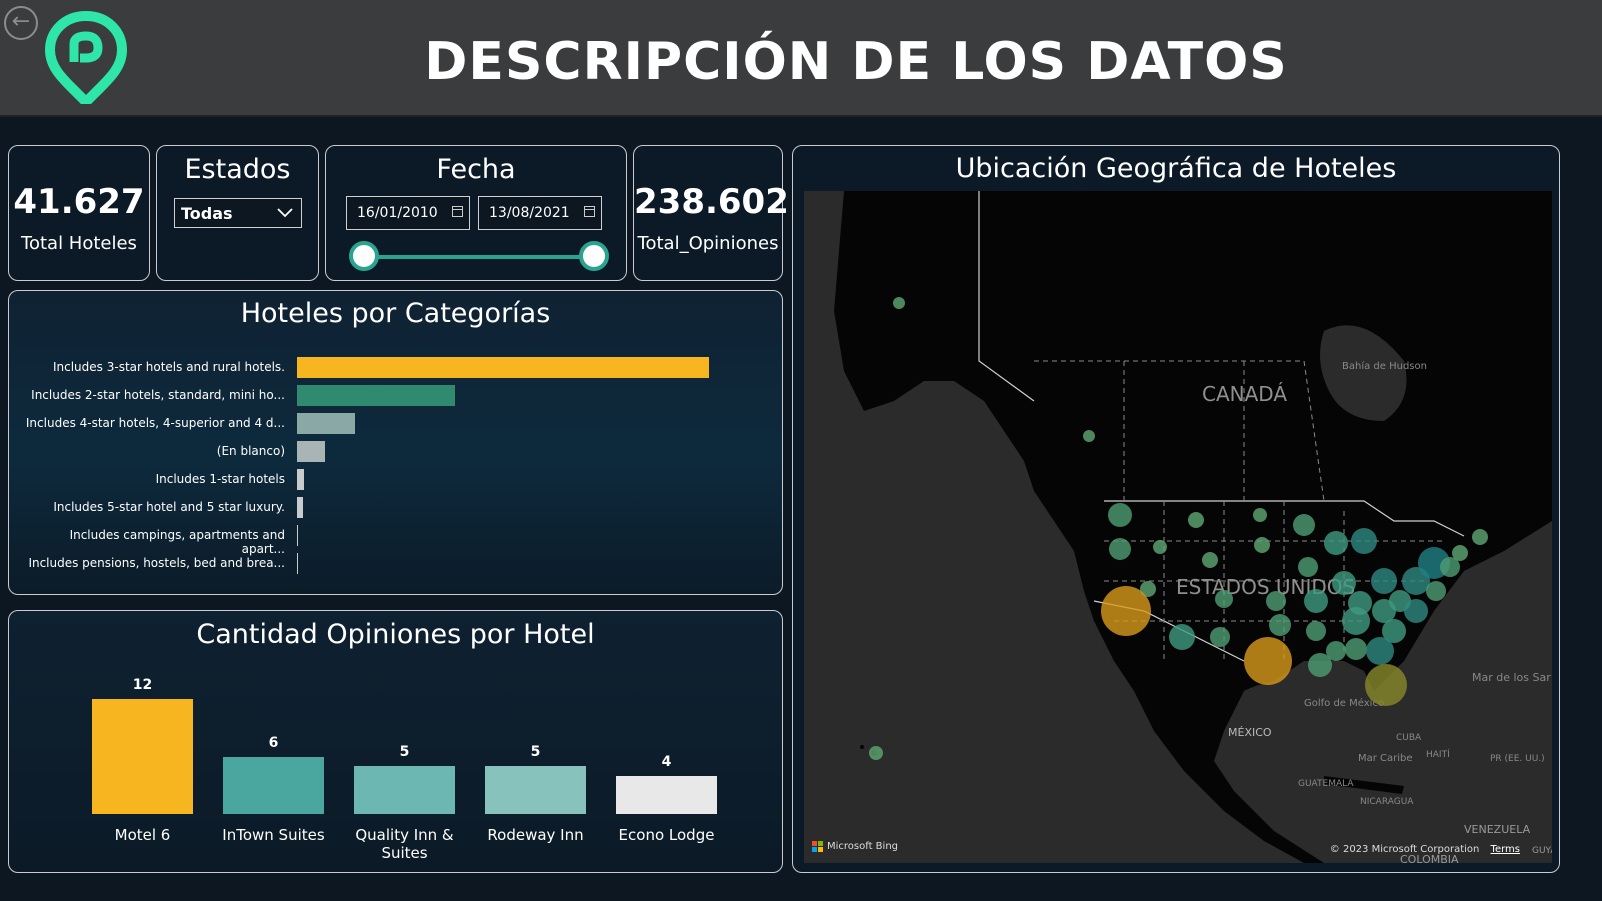  Describe the element at coordinates (1517, 759) in the screenshot. I see `map-label-pr: PR (EE. UU.)` at that location.